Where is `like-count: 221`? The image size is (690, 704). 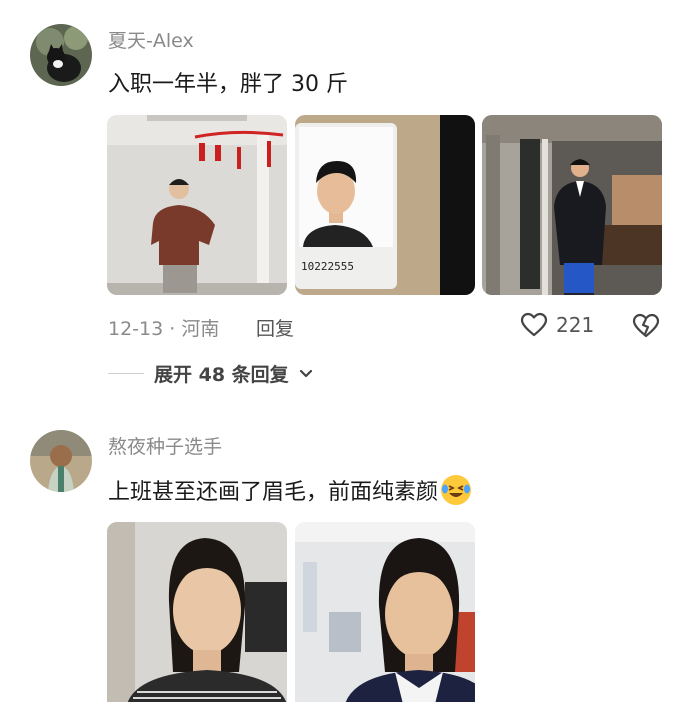 like-count: 221 is located at coordinates (575, 325).